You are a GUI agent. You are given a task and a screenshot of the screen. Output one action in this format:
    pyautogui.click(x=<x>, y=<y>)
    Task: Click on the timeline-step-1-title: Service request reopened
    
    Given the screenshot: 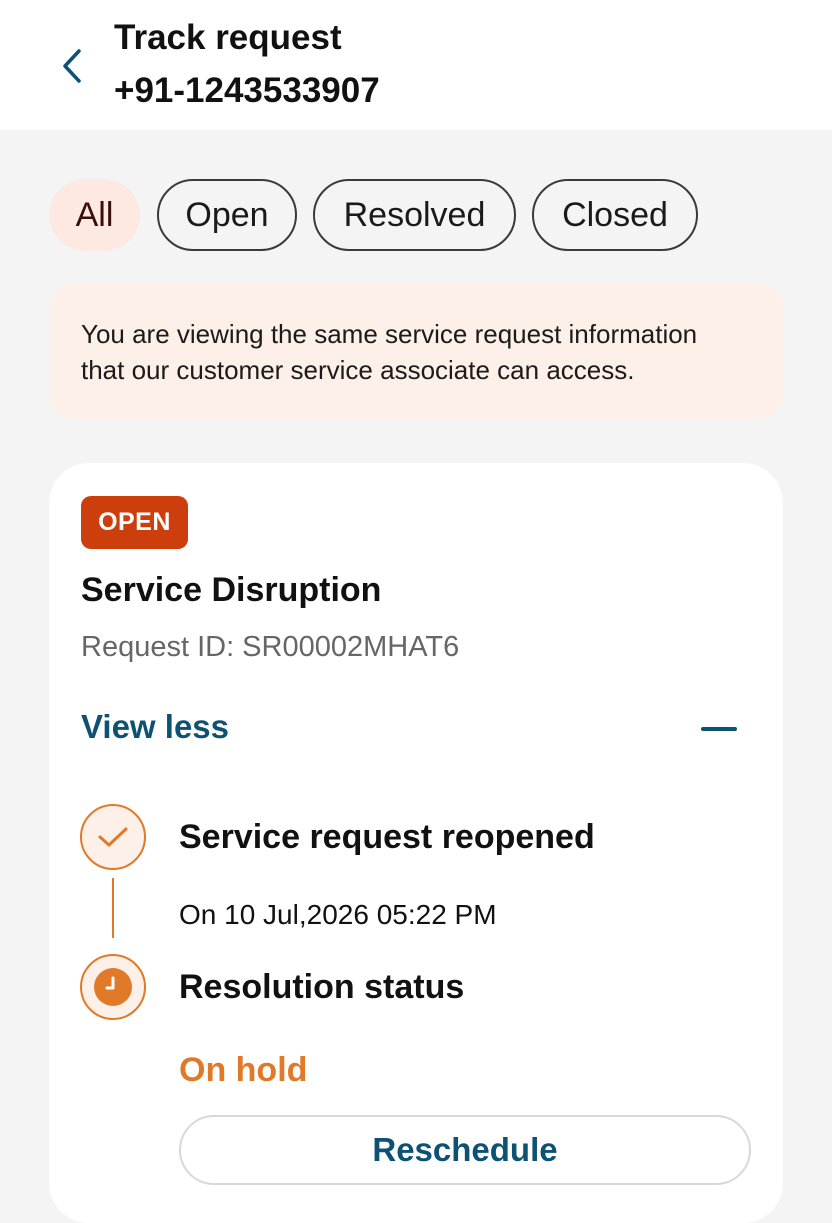 What is the action you would take?
    pyautogui.click(x=387, y=837)
    